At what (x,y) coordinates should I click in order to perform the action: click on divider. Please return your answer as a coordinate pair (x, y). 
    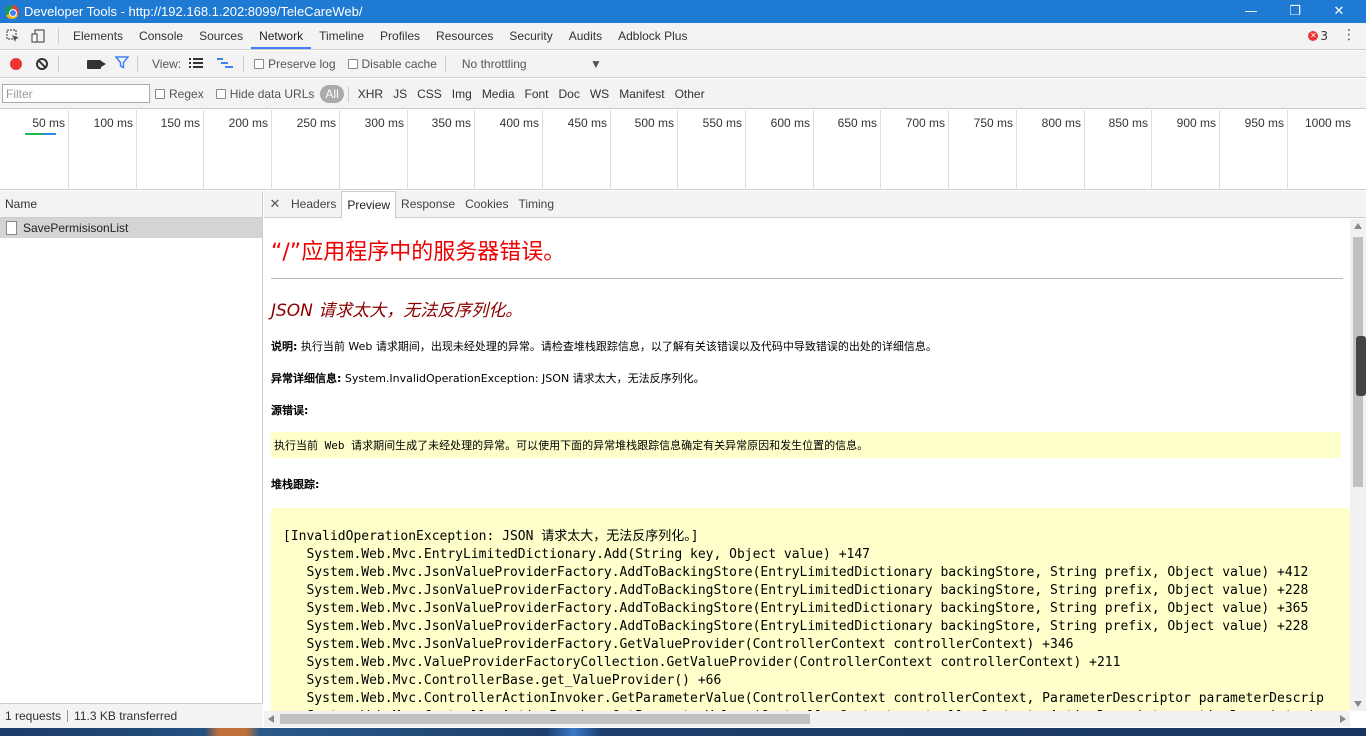
    Looking at the image, I should click on (807, 278).